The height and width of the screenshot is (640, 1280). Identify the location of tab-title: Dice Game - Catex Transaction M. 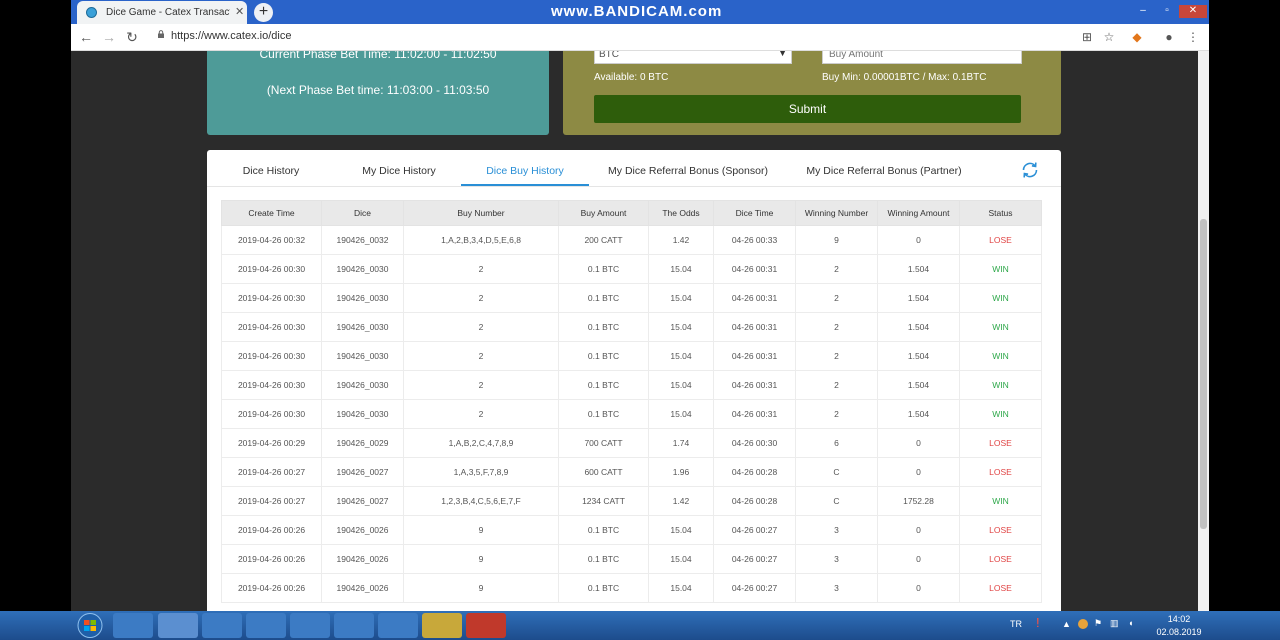
(168, 12).